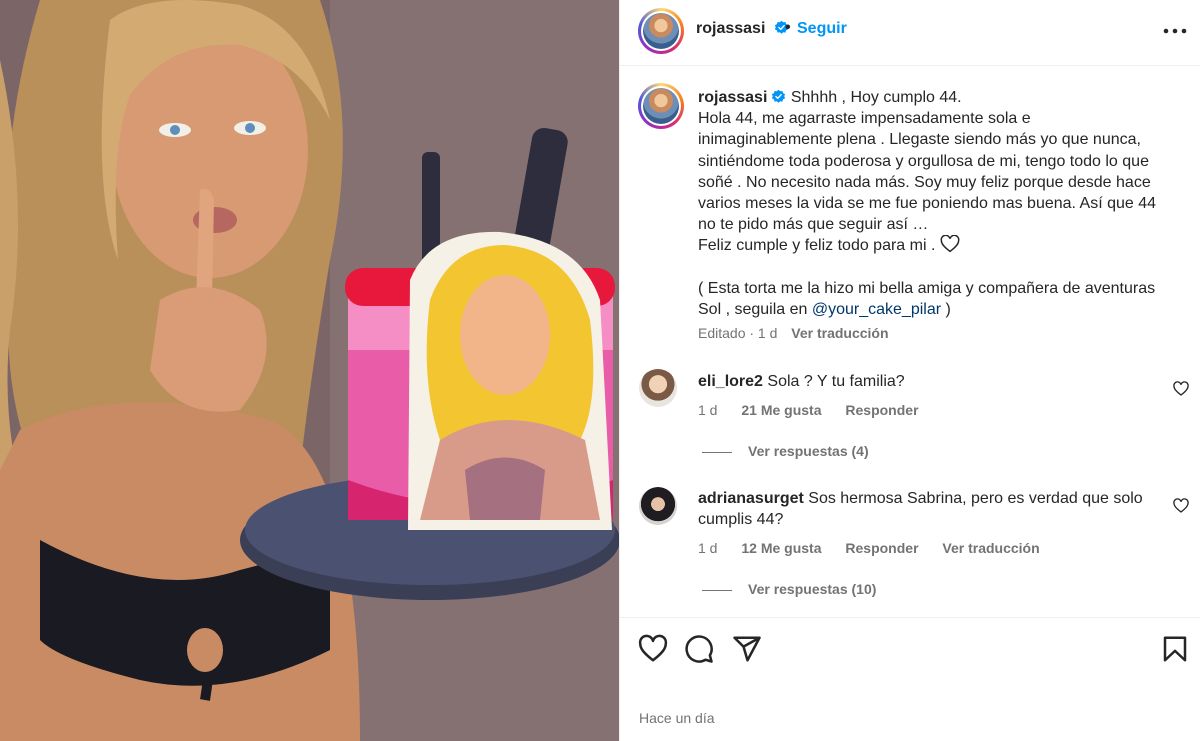 This screenshot has height=741, width=1200. I want to click on caption-line: Sol , seguila en @your_cake_pilar ), so click(943, 309).